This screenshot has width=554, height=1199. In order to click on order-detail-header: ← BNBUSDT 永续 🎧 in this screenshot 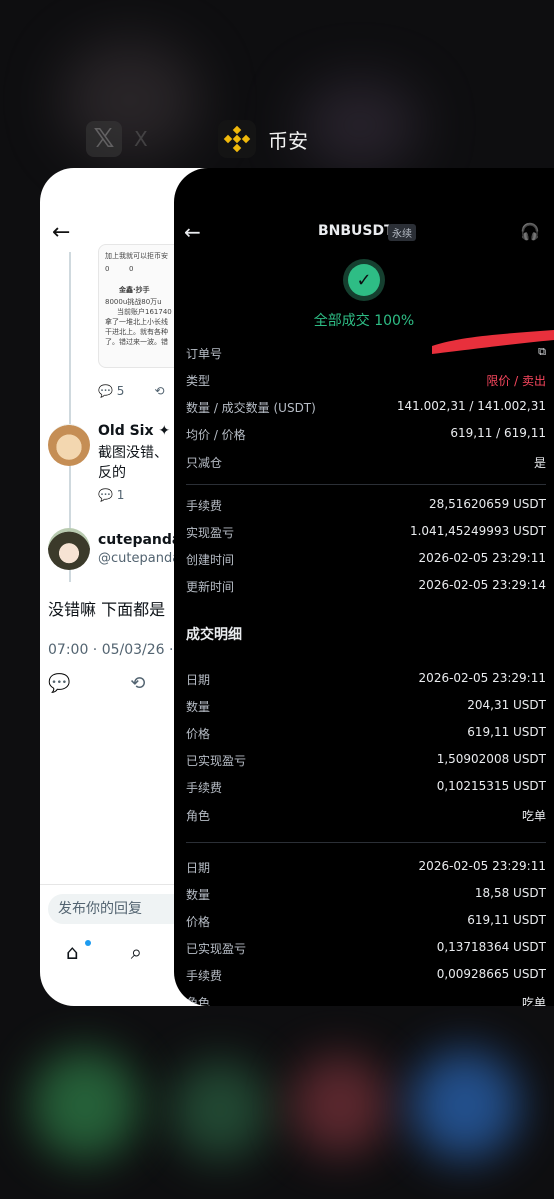, I will do `click(364, 233)`.